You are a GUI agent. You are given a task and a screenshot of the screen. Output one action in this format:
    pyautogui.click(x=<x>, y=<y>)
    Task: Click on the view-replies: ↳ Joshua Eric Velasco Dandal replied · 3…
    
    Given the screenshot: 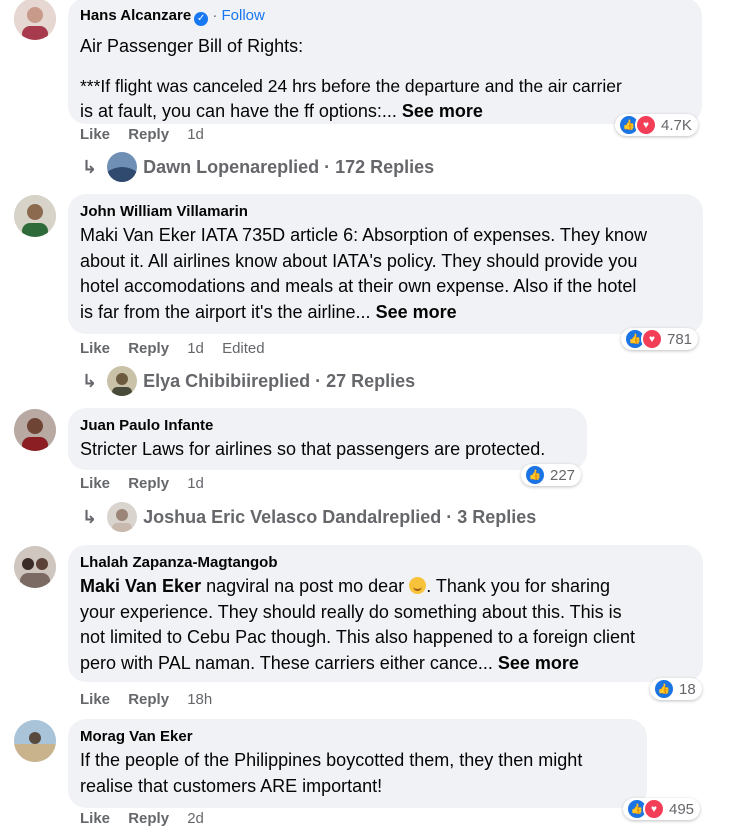 What is the action you would take?
    pyautogui.click(x=309, y=517)
    